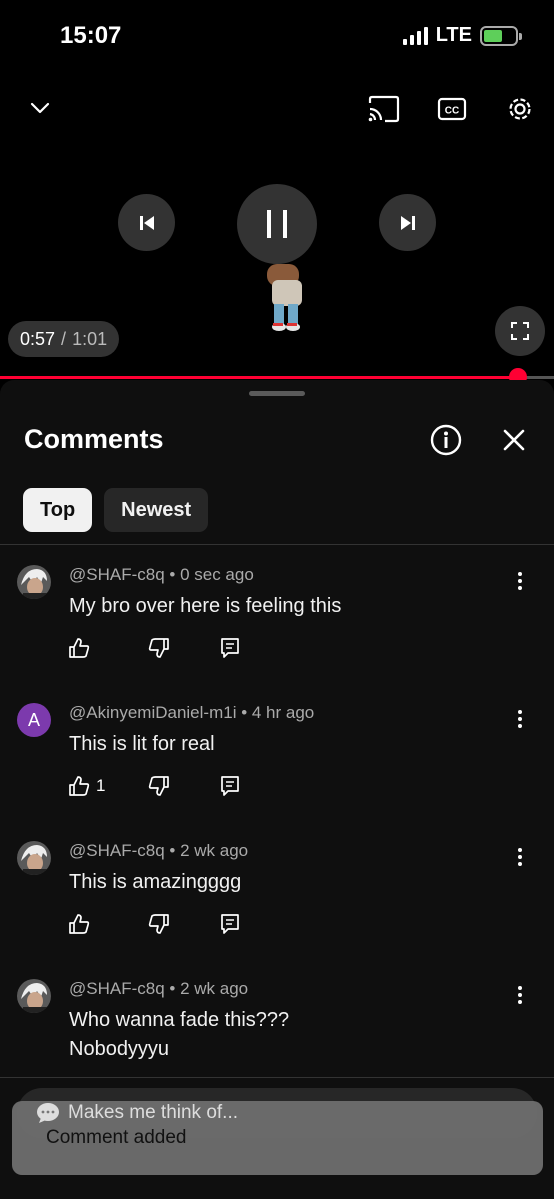 Image resolution: width=554 pixels, height=1199 pixels. Describe the element at coordinates (259, 377) in the screenshot. I see `progress-played` at that location.